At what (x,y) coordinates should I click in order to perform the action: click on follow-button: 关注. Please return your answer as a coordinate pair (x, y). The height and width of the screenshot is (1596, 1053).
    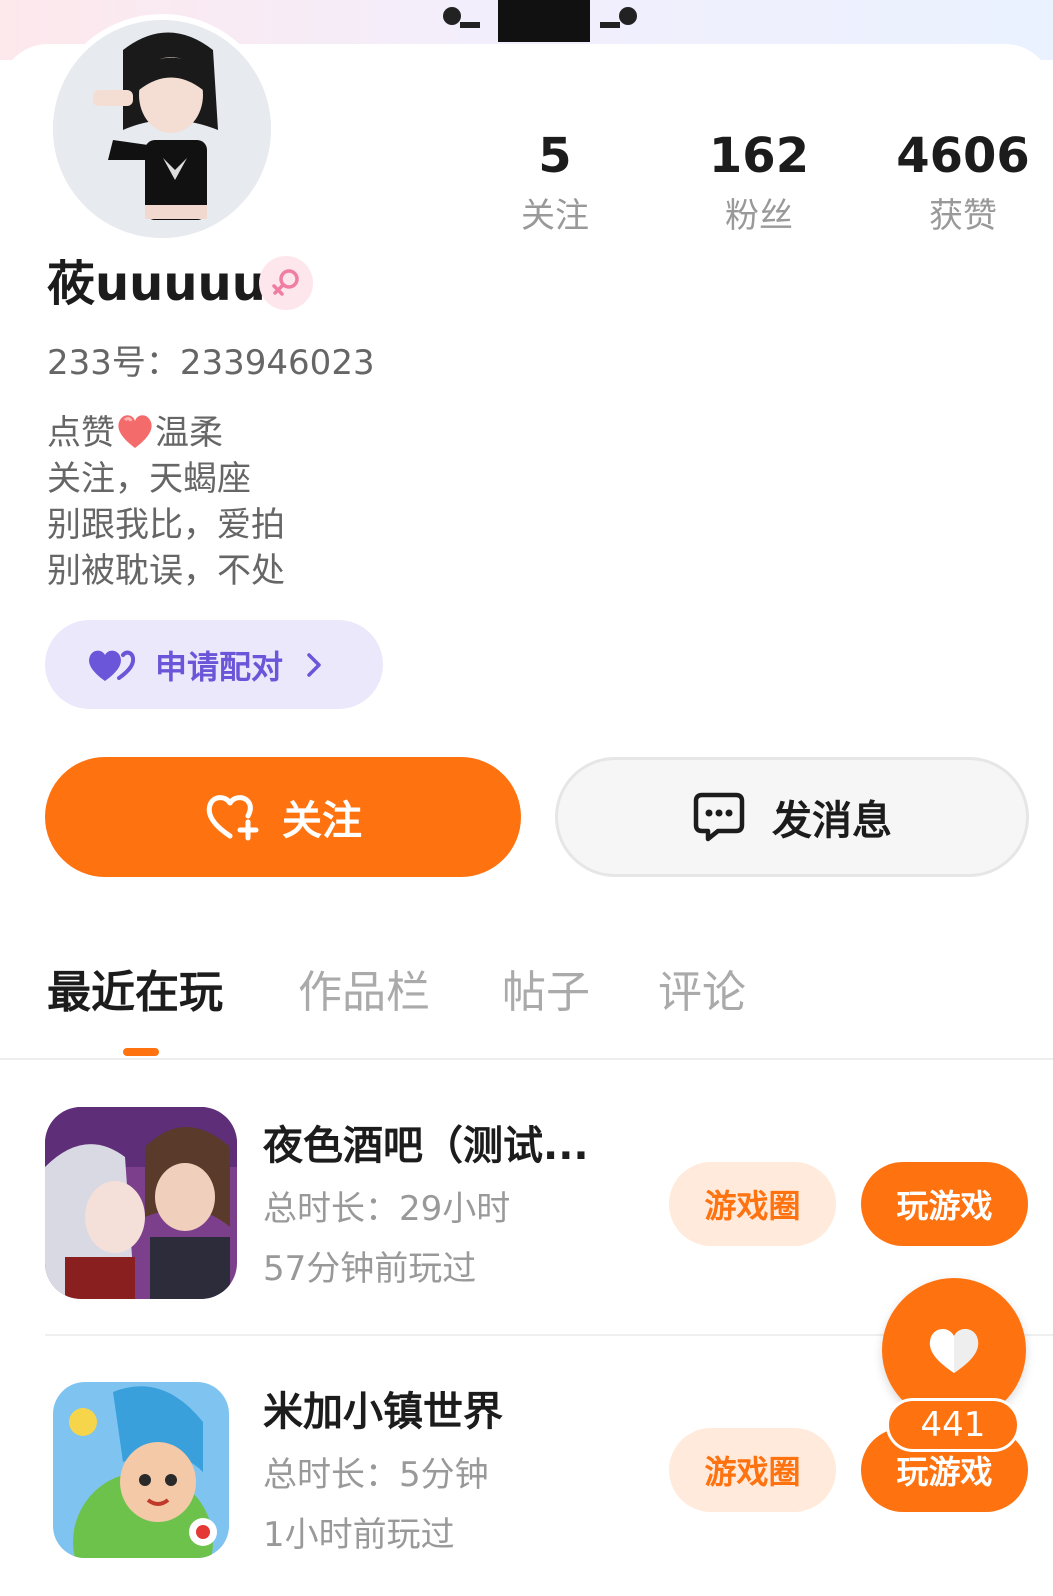
    Looking at the image, I should click on (283, 817).